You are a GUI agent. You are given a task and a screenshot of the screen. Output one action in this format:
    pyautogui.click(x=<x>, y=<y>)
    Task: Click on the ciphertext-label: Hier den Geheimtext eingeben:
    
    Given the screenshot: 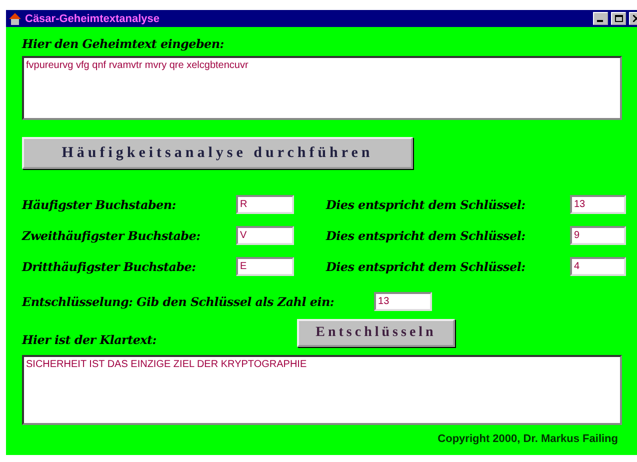 What is the action you would take?
    pyautogui.click(x=123, y=44)
    